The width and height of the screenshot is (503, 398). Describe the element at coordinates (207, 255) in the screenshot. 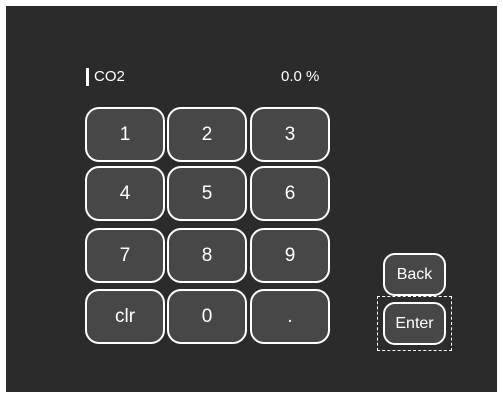

I see `key-8: 8` at that location.